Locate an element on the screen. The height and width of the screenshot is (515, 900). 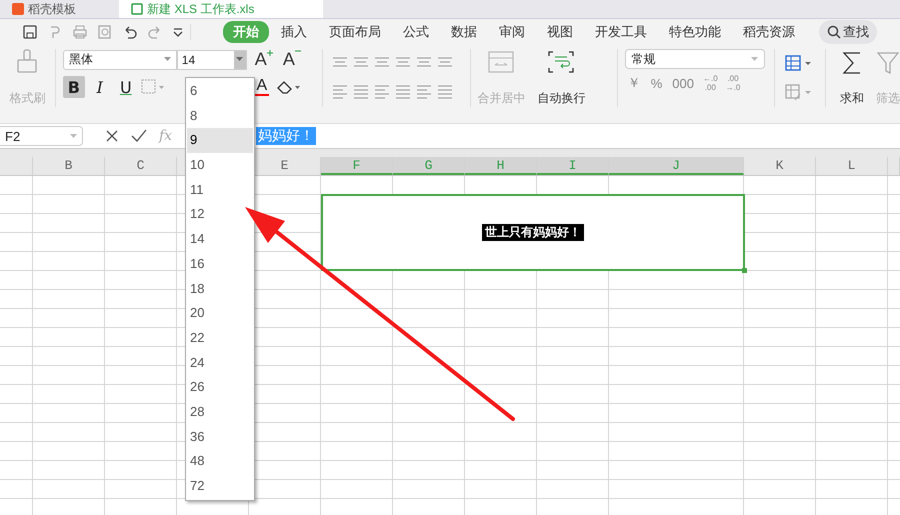
menu-item: 24 is located at coordinates (220, 363).